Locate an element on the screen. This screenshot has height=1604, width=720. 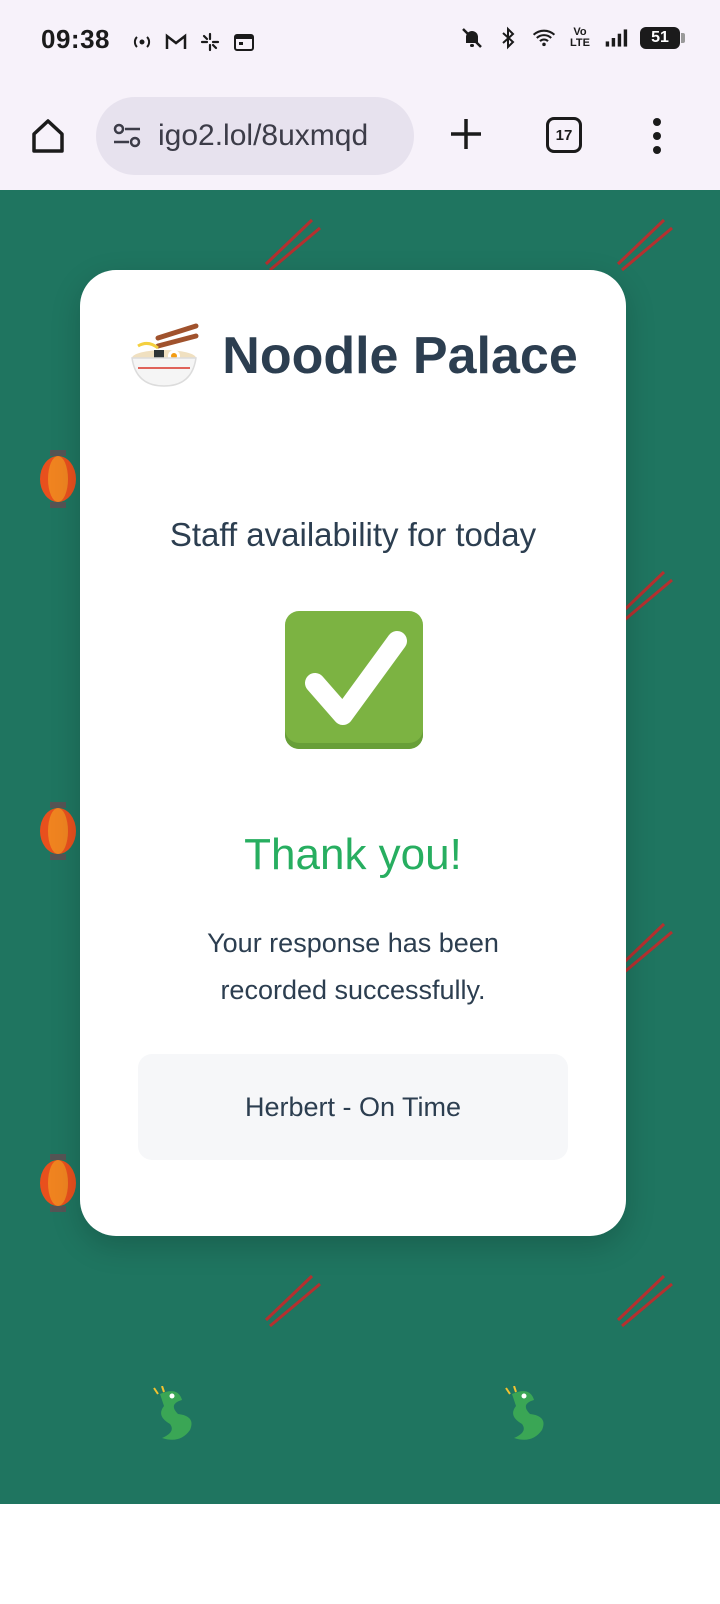
title-row: Noodle Palace is located at coordinates (353, 356).